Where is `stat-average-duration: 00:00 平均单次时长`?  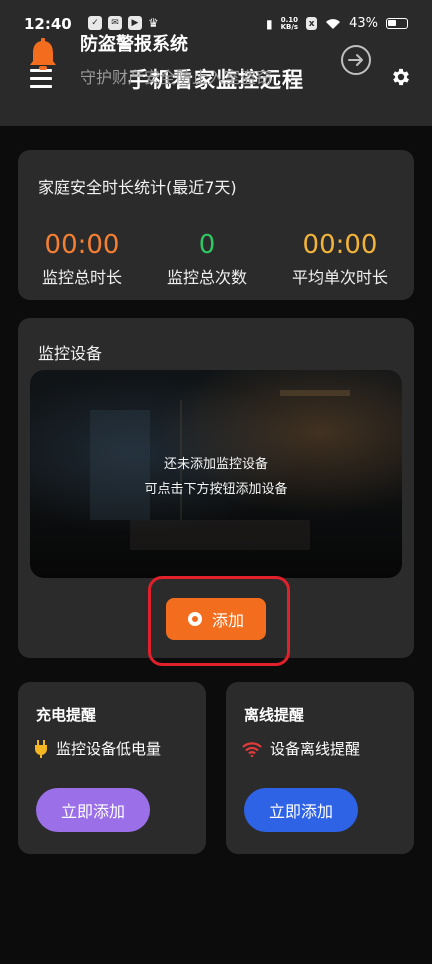
stat-average-duration: 00:00 平均单次时长 is located at coordinates (340, 259).